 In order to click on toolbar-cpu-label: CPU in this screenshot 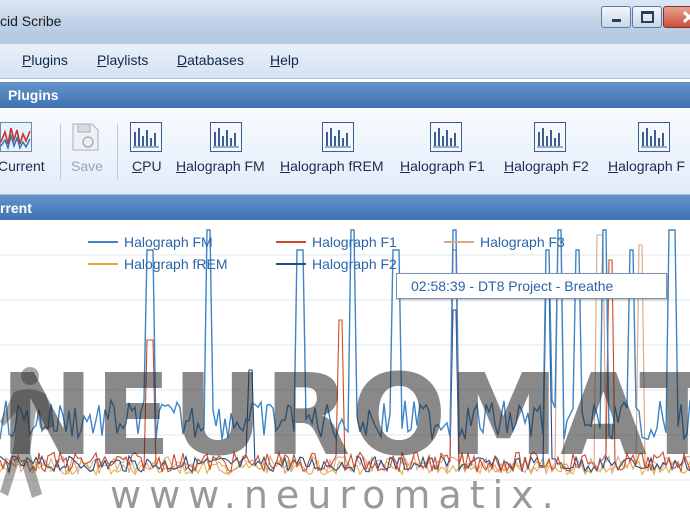, I will do `click(147, 166)`.